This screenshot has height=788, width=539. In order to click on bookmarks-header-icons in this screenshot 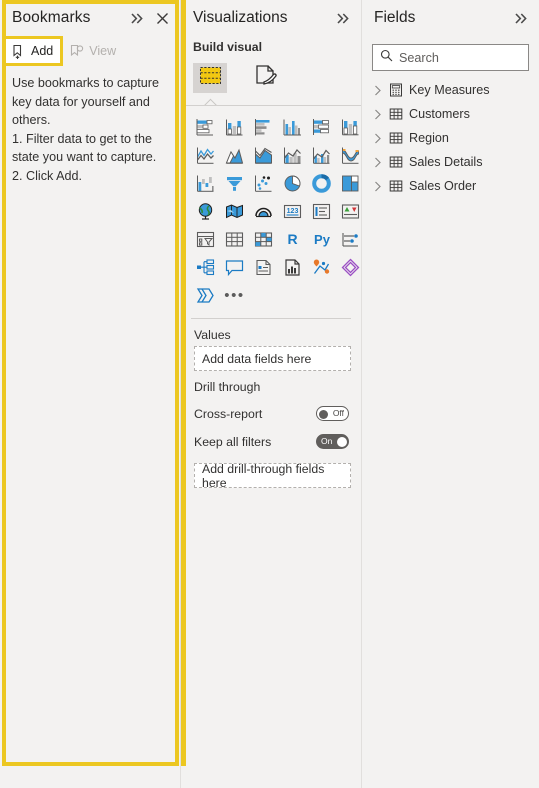, I will do `click(149, 18)`.